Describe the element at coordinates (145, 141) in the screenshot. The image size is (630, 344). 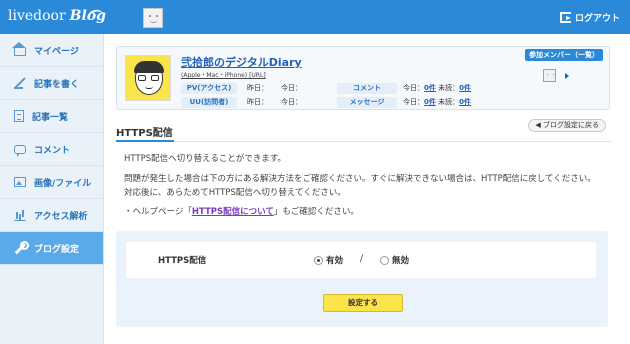
I see `title-underline` at that location.